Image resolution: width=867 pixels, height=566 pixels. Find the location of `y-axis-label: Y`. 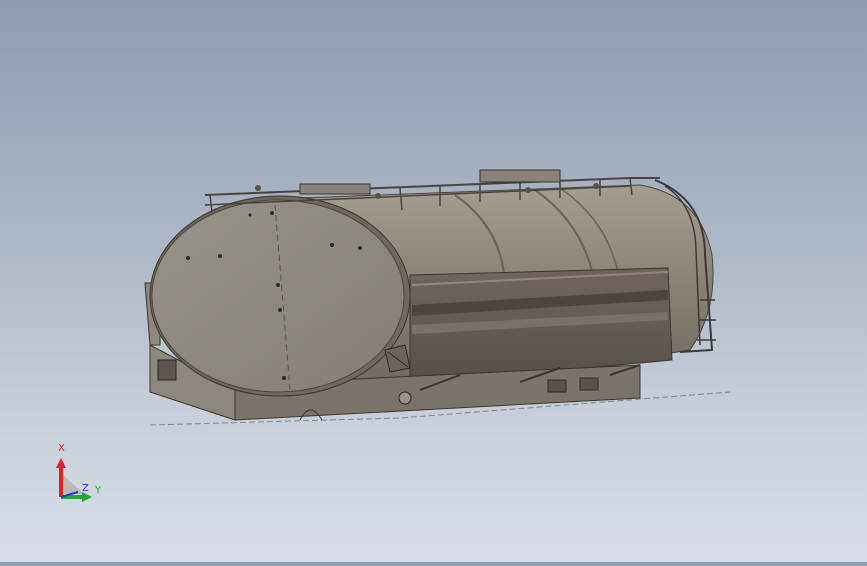

y-axis-label: Y is located at coordinates (98, 490).